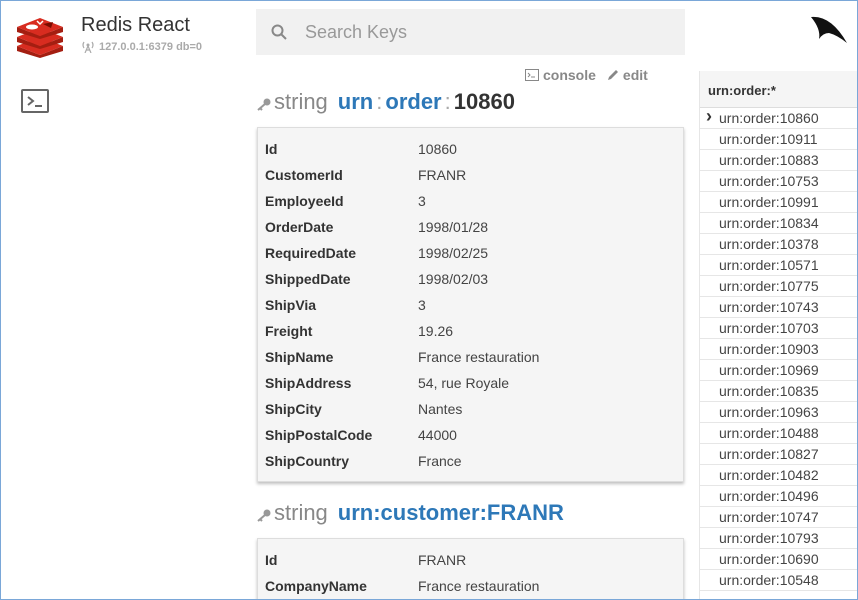 This screenshot has height=600, width=858. What do you see at coordinates (778, 517) in the screenshot?
I see `key-list-item: urn:order:10747` at bounding box center [778, 517].